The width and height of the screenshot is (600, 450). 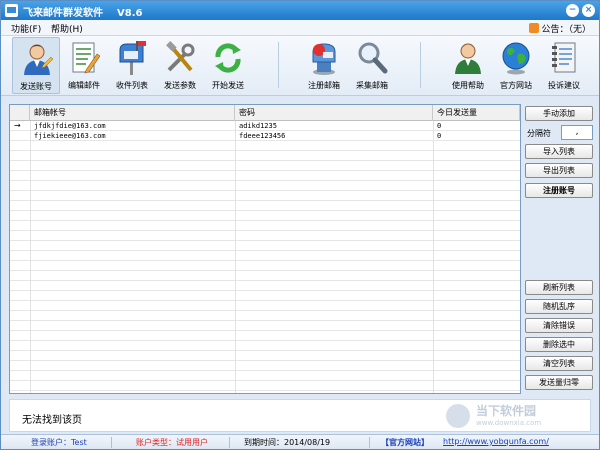 I want to click on announcement: 公告：（无）, so click(x=560, y=28).